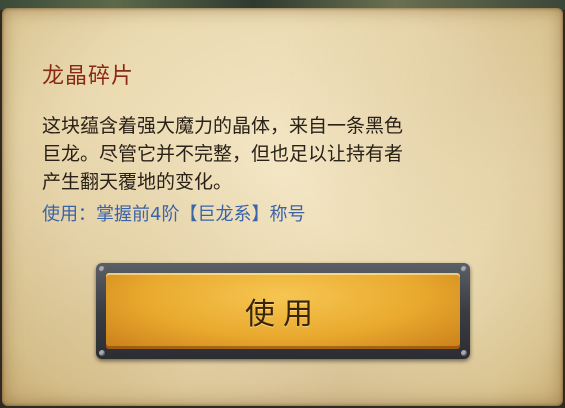  What do you see at coordinates (174, 214) in the screenshot?
I see `item-usage-text: 使用：掌握前4阶【巨龙系】称号` at bounding box center [174, 214].